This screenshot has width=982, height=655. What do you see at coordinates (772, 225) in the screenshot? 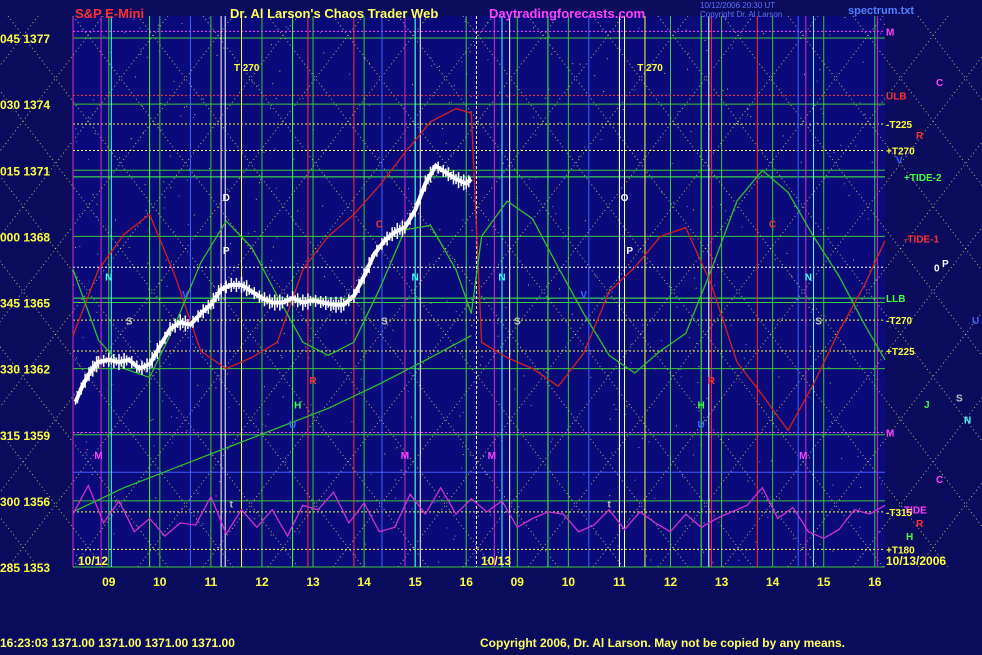
I see `event-label: C` at bounding box center [772, 225].